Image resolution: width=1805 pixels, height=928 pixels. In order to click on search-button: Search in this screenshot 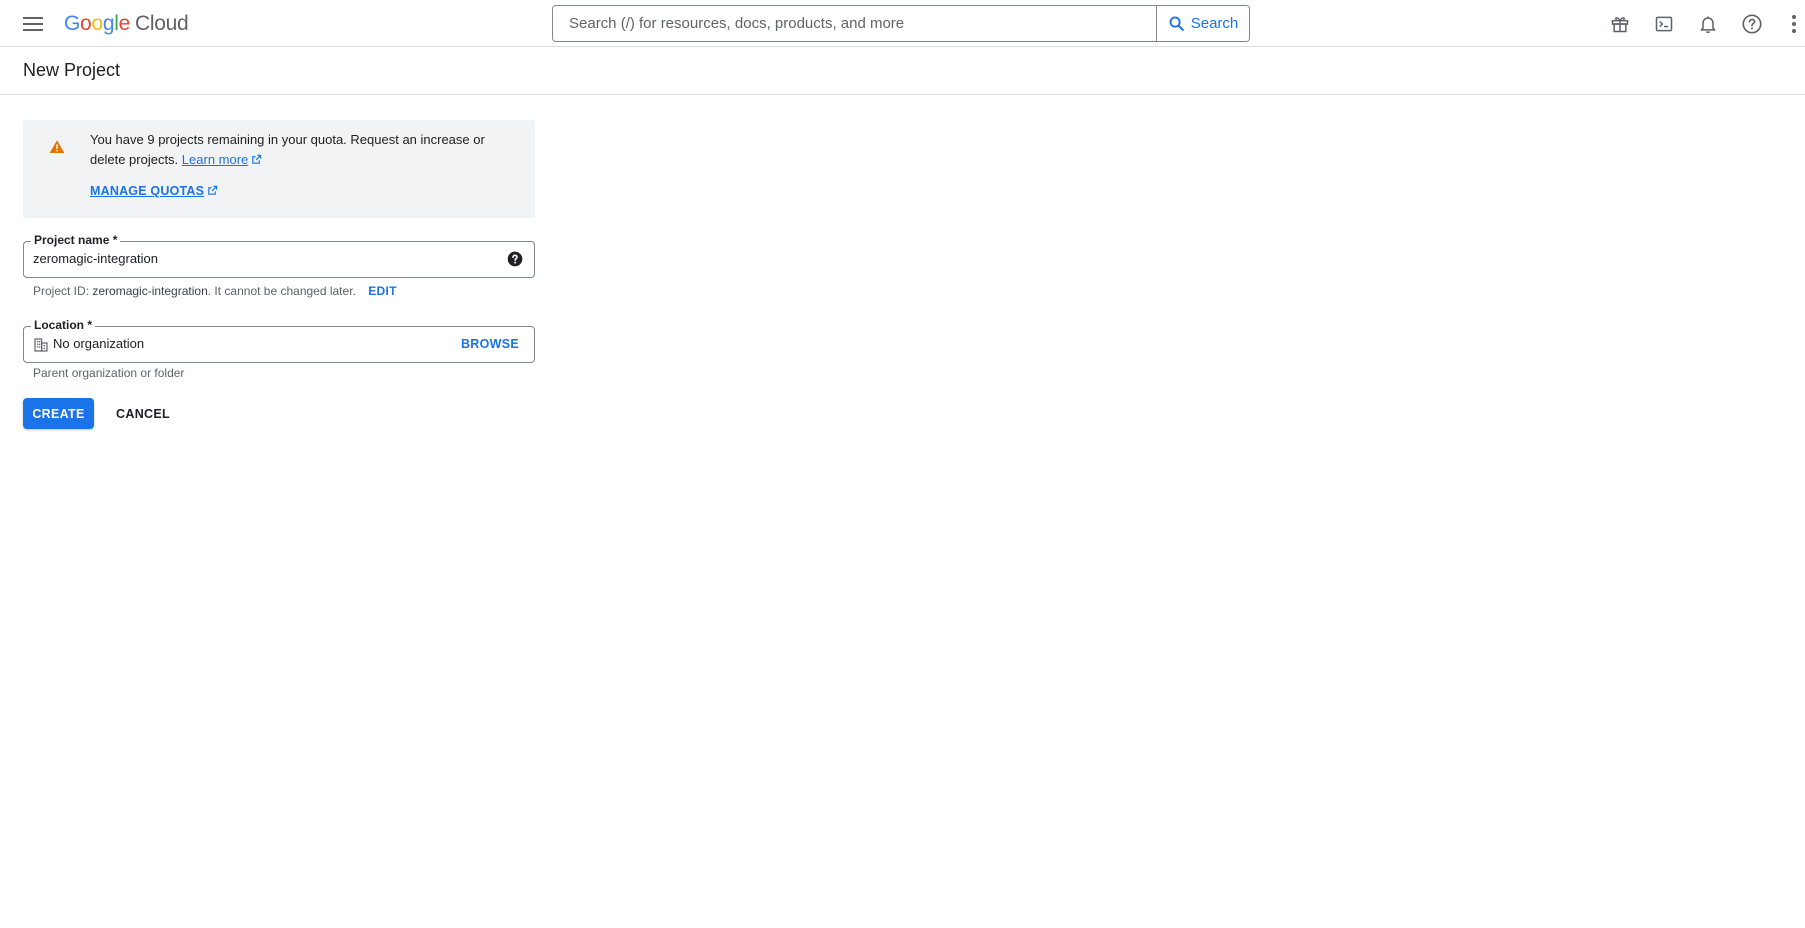, I will do `click(1202, 23)`.